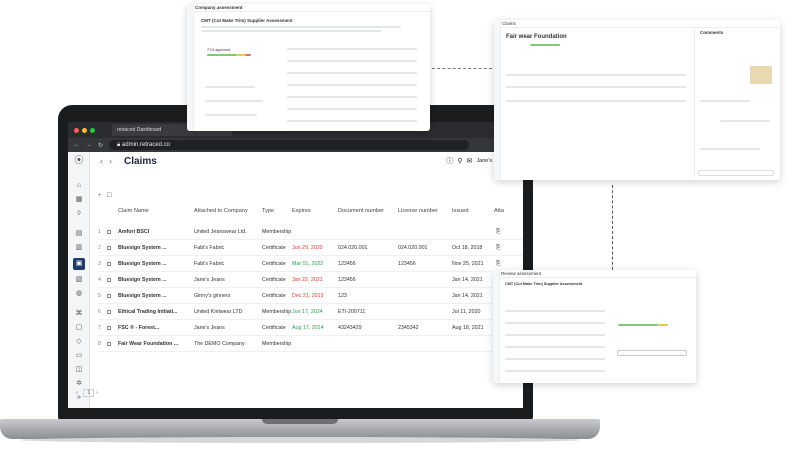 This screenshot has height=449, width=795. Describe the element at coordinates (79, 200) in the screenshot. I see `building-icon: ▦` at that location.